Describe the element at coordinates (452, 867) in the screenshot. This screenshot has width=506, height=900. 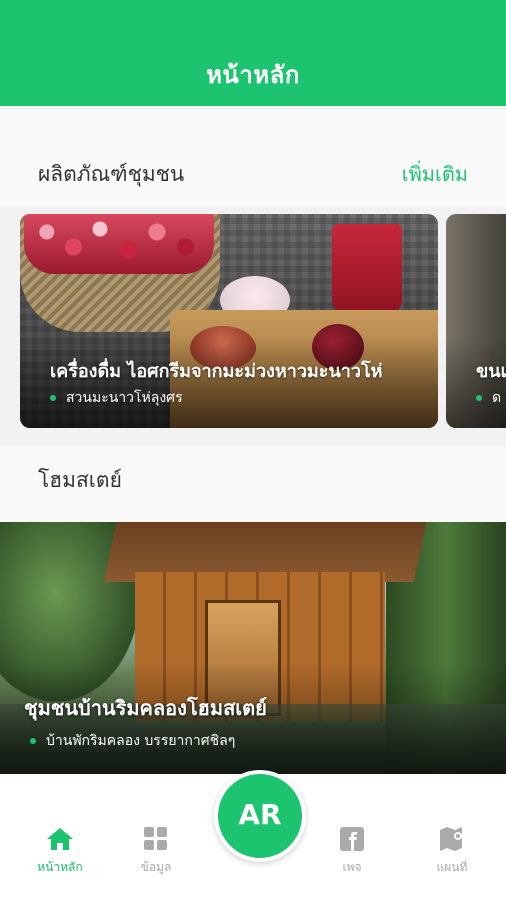
I see `nav-label-map: แผนที่` at that location.